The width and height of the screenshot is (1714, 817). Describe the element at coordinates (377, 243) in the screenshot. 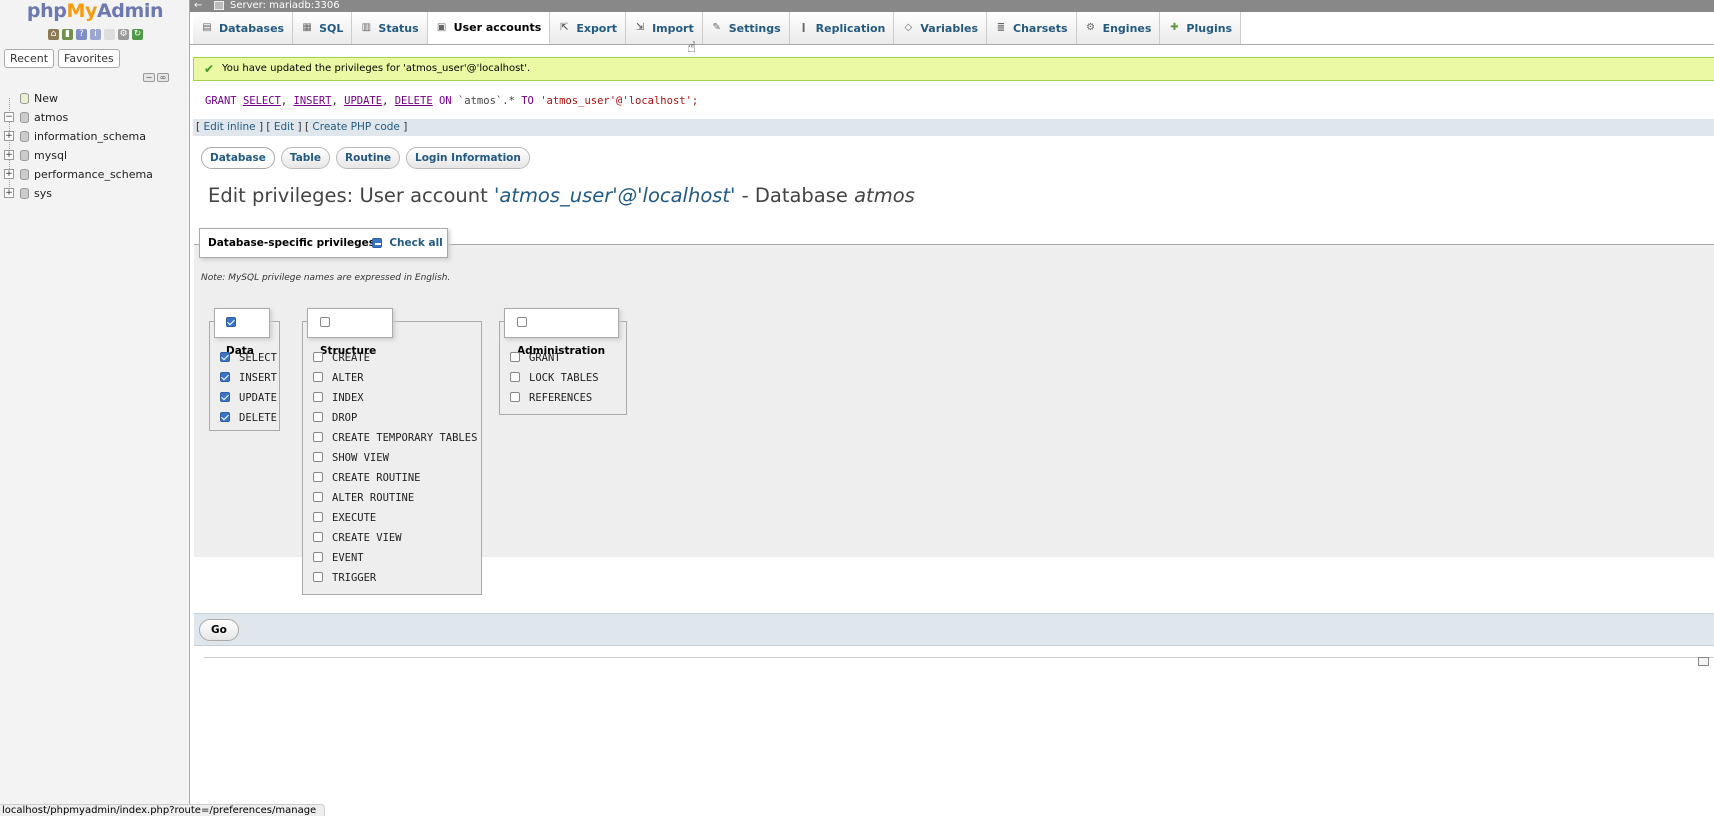

I see `check-all-checkbox` at that location.